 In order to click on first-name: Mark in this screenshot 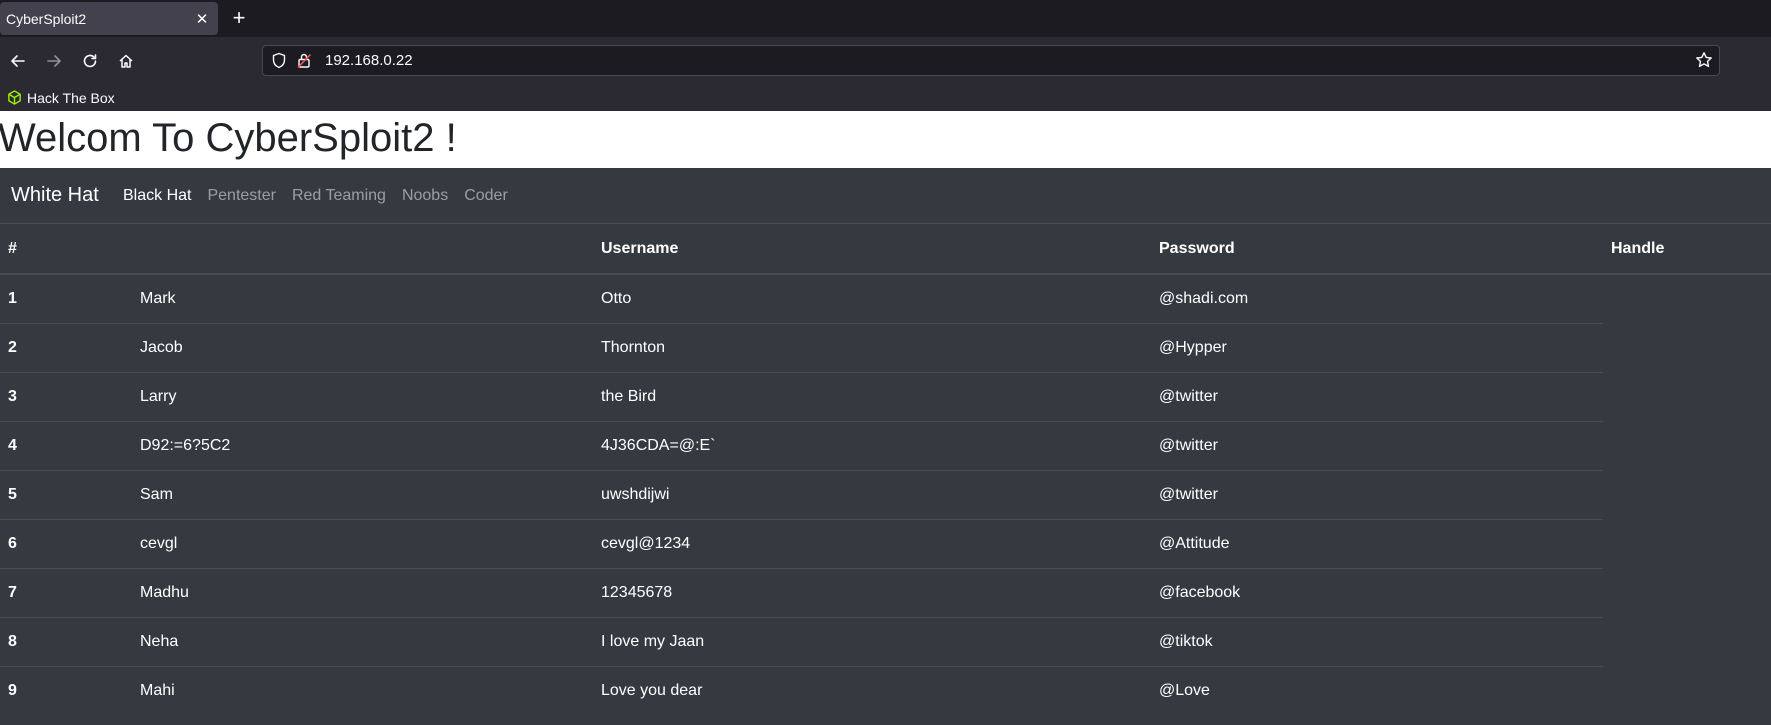, I will do `click(158, 298)`.